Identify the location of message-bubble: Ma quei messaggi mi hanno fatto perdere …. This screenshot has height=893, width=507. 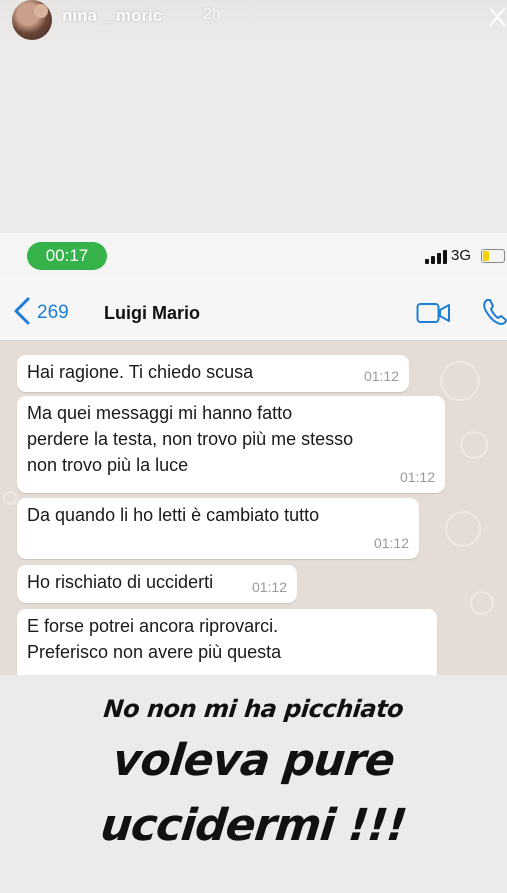
(231, 444).